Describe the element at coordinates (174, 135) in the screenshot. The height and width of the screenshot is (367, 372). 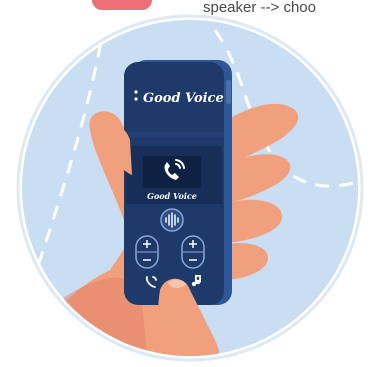
I see `device-divider` at that location.